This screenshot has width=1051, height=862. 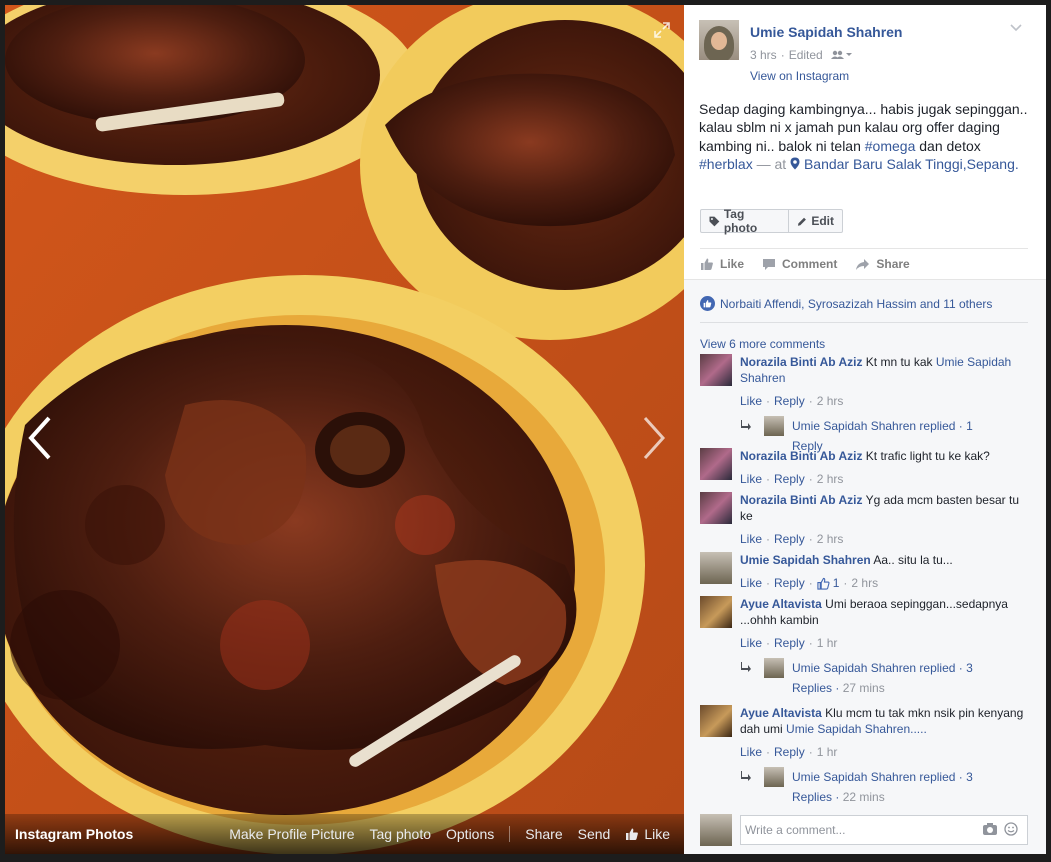 I want to click on comment-like-count: 1, so click(x=836, y=583).